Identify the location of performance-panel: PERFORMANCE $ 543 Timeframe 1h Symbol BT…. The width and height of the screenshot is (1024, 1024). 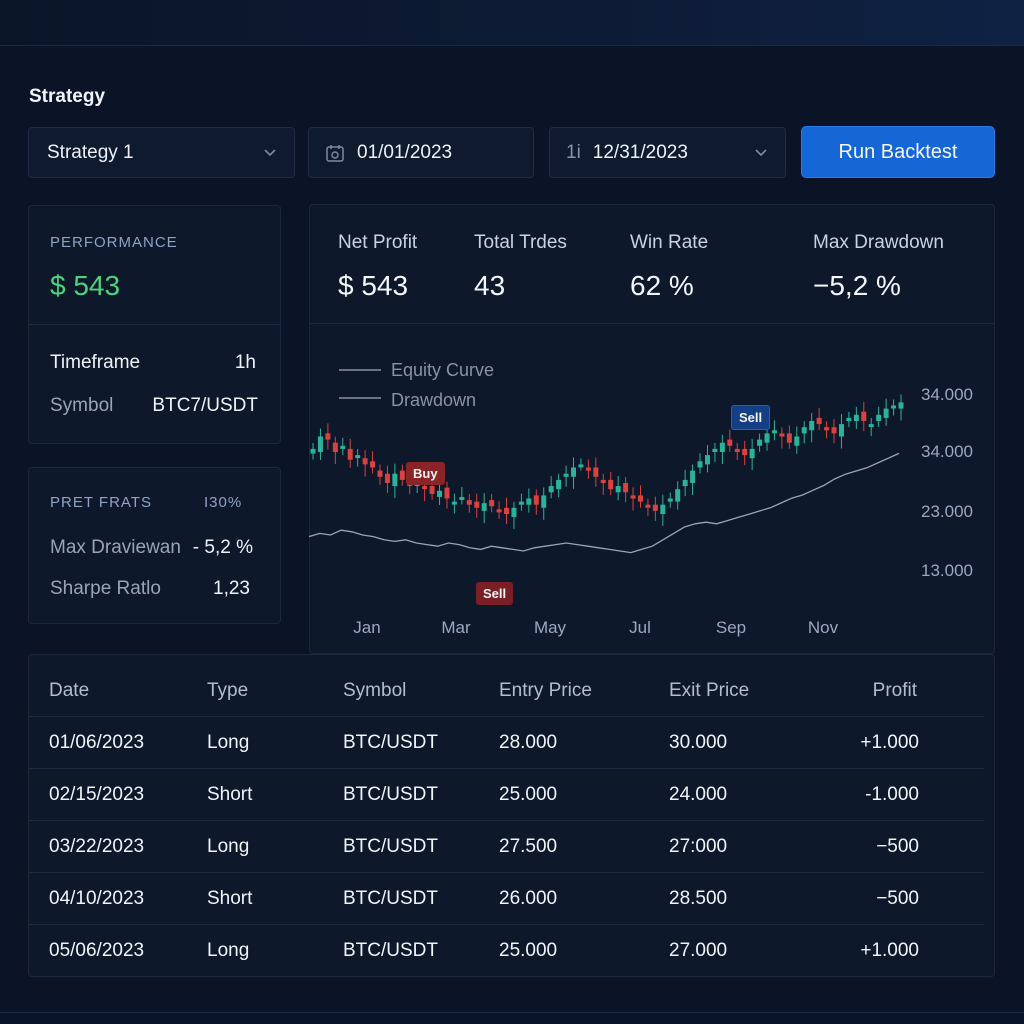
(154, 324).